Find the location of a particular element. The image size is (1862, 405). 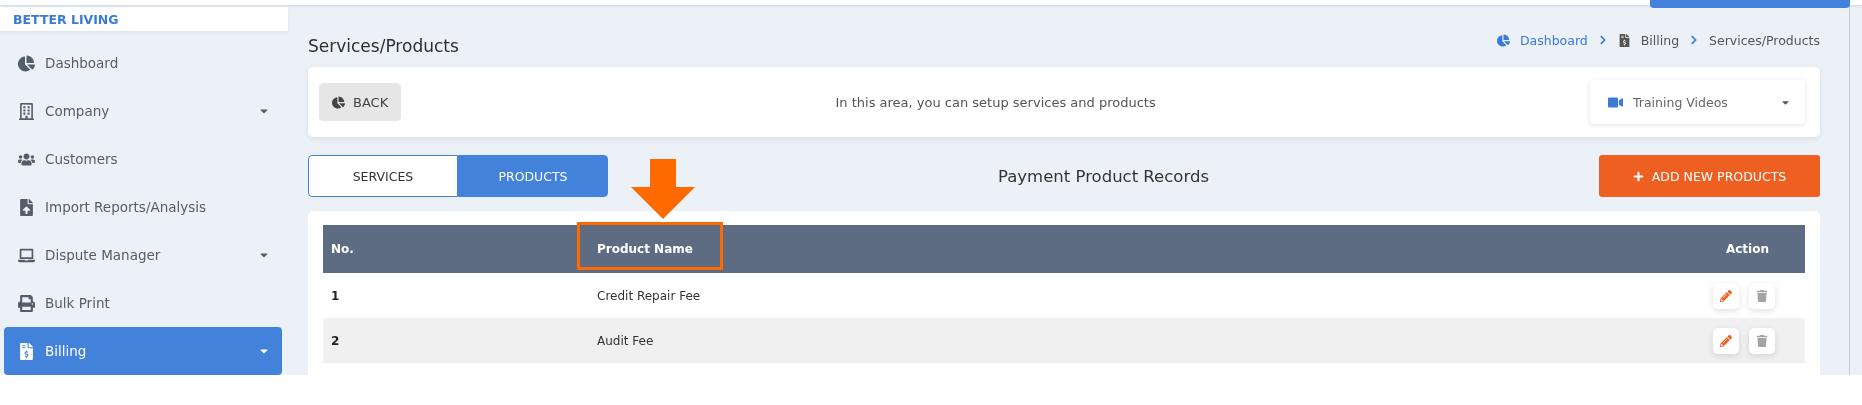

back-button: BACK is located at coordinates (360, 102).